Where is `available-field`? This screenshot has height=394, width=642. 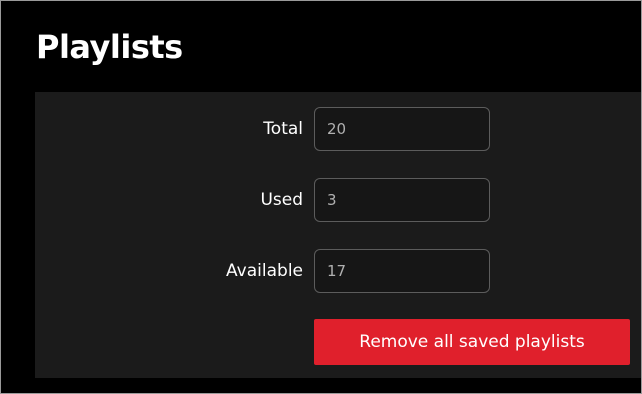 available-field is located at coordinates (402, 271).